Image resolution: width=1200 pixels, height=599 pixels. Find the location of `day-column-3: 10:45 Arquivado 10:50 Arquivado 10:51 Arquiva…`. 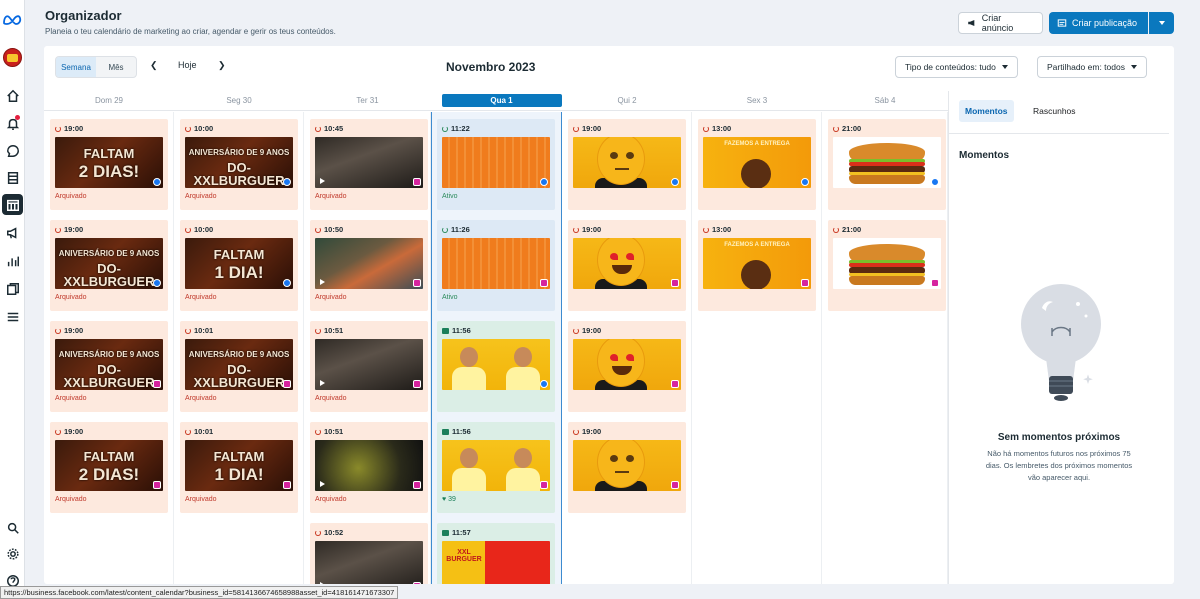

day-column-3: 10:45 Arquivado 10:50 Arquivado 10:51 Arquiva… is located at coordinates (367, 348).